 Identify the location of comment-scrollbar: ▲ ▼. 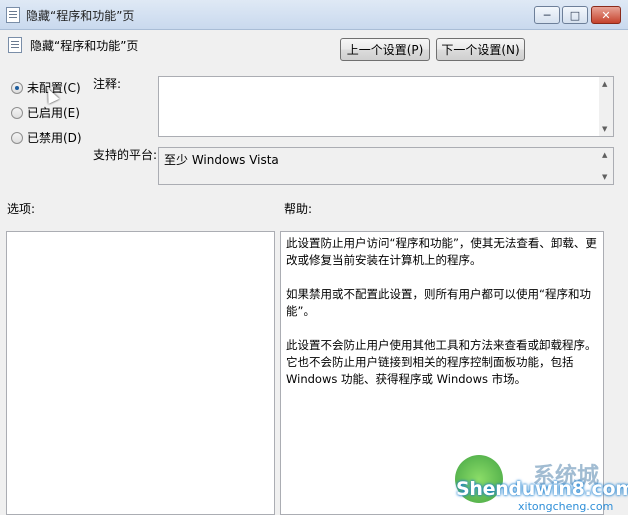
(606, 106).